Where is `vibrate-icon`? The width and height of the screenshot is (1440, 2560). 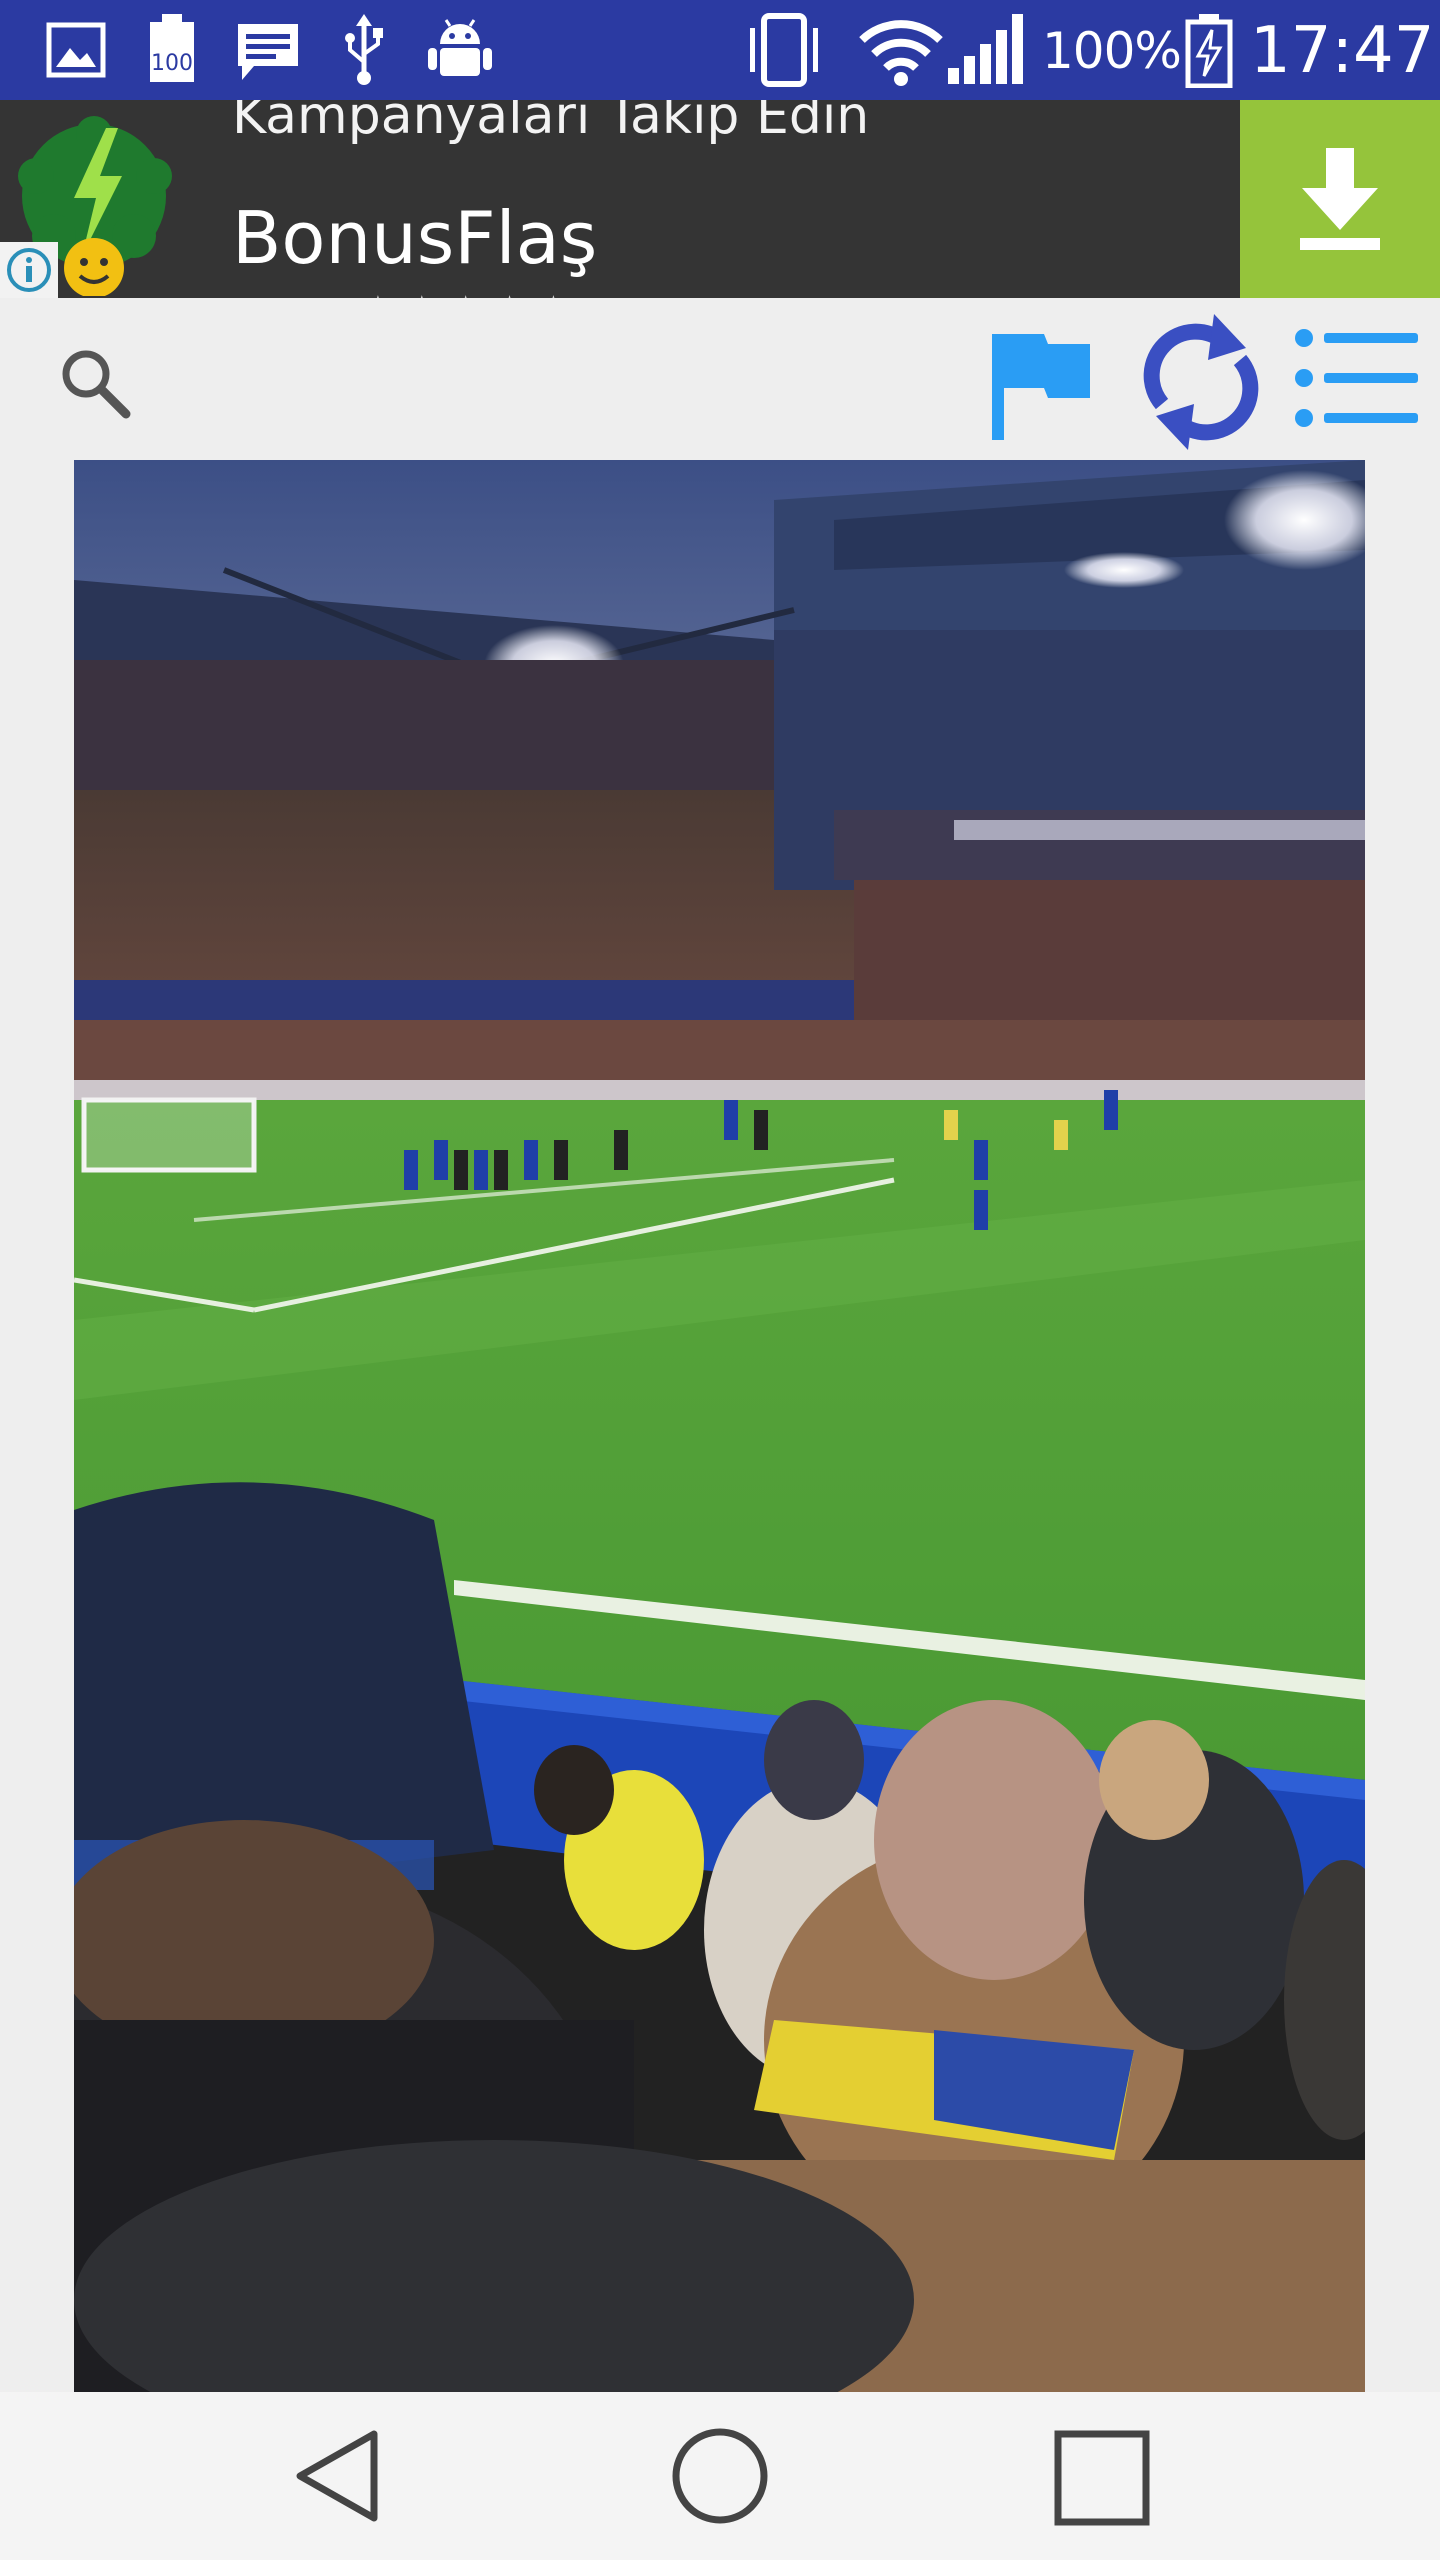 vibrate-icon is located at coordinates (784, 50).